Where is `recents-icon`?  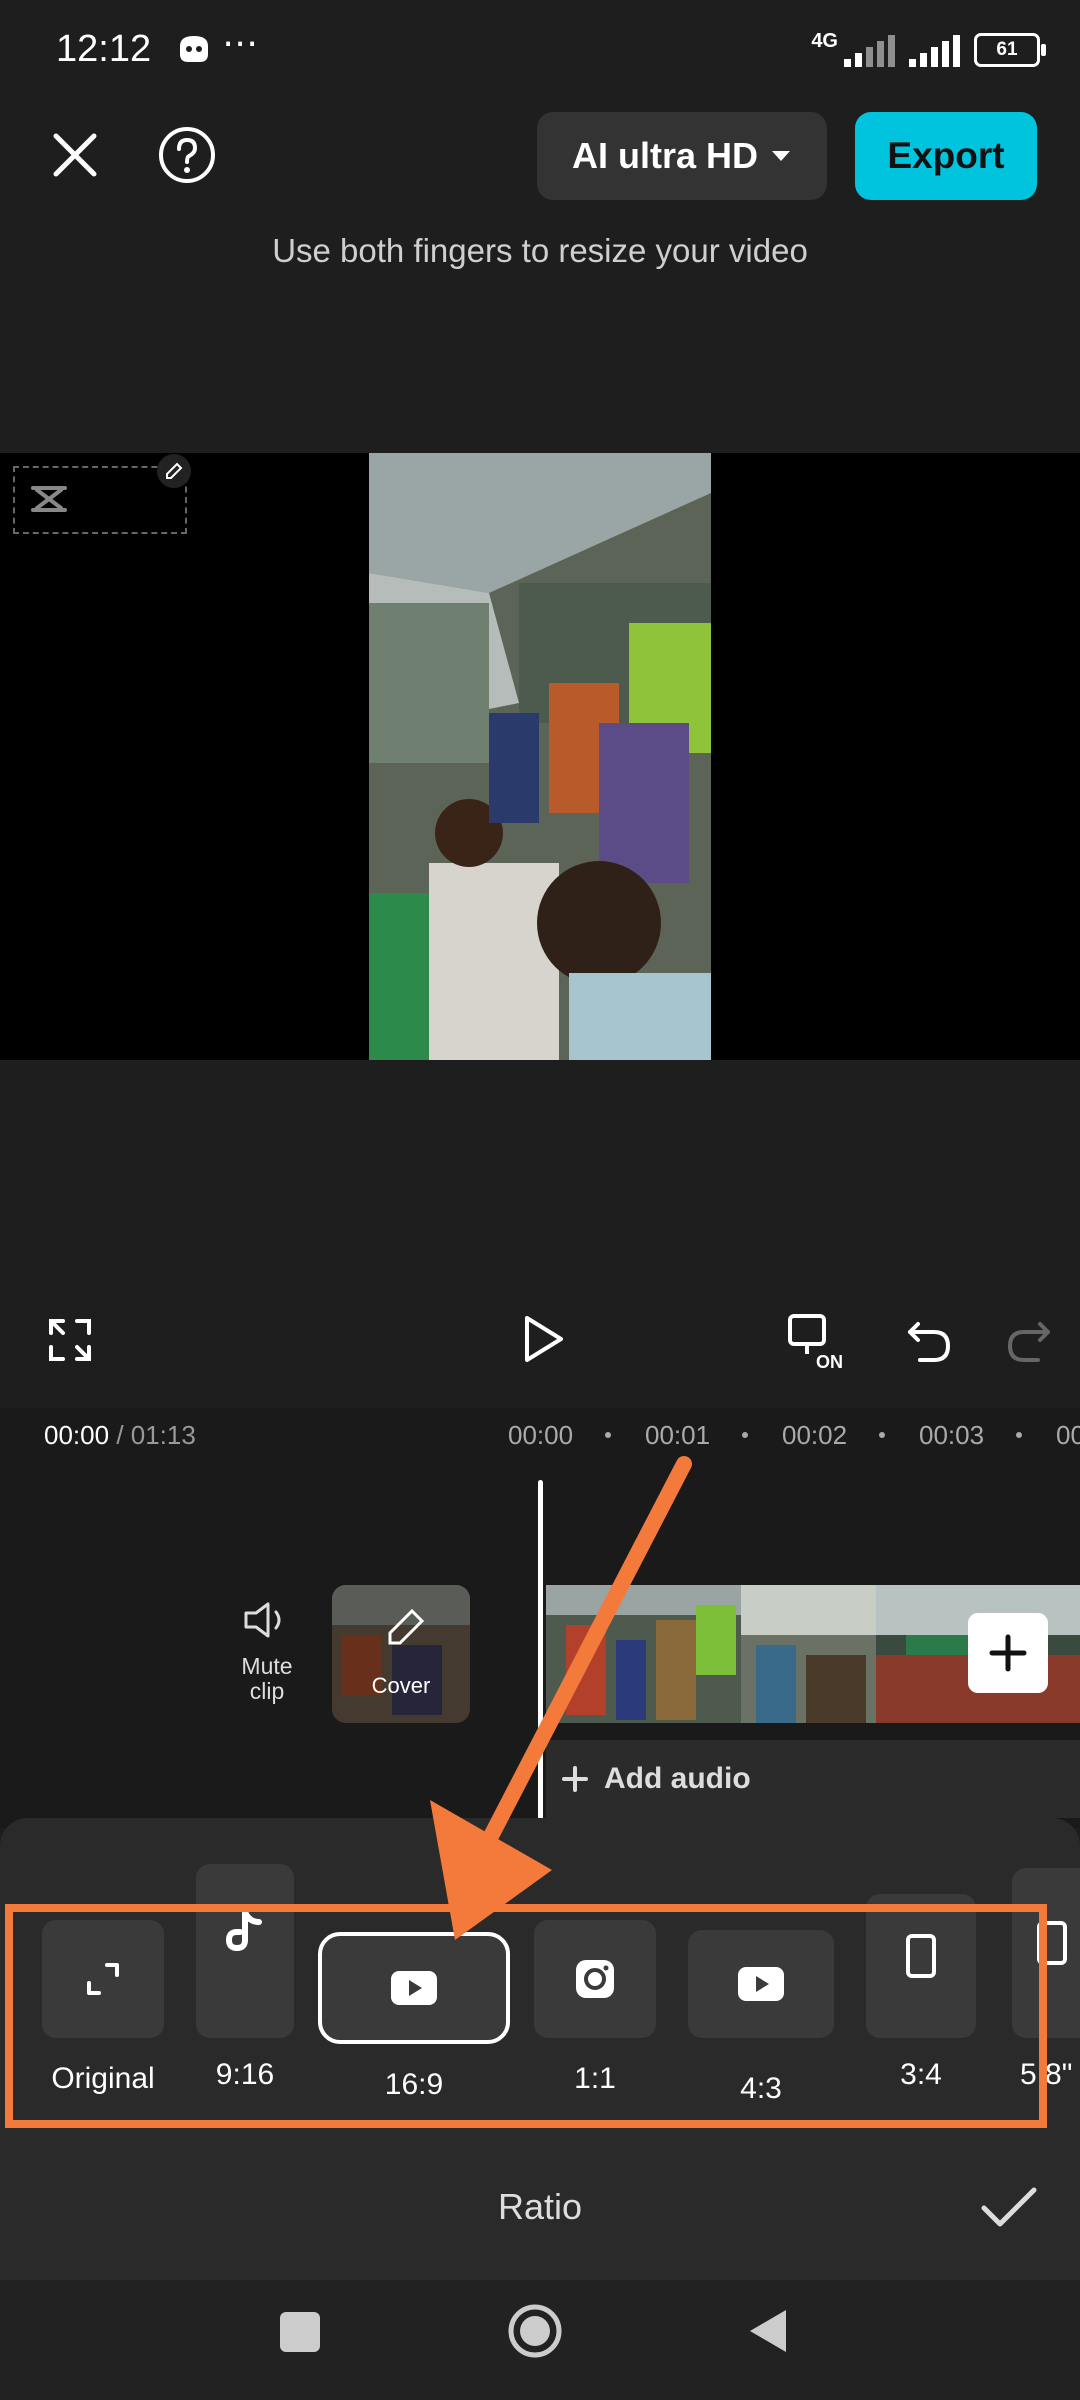 recents-icon is located at coordinates (300, 2332).